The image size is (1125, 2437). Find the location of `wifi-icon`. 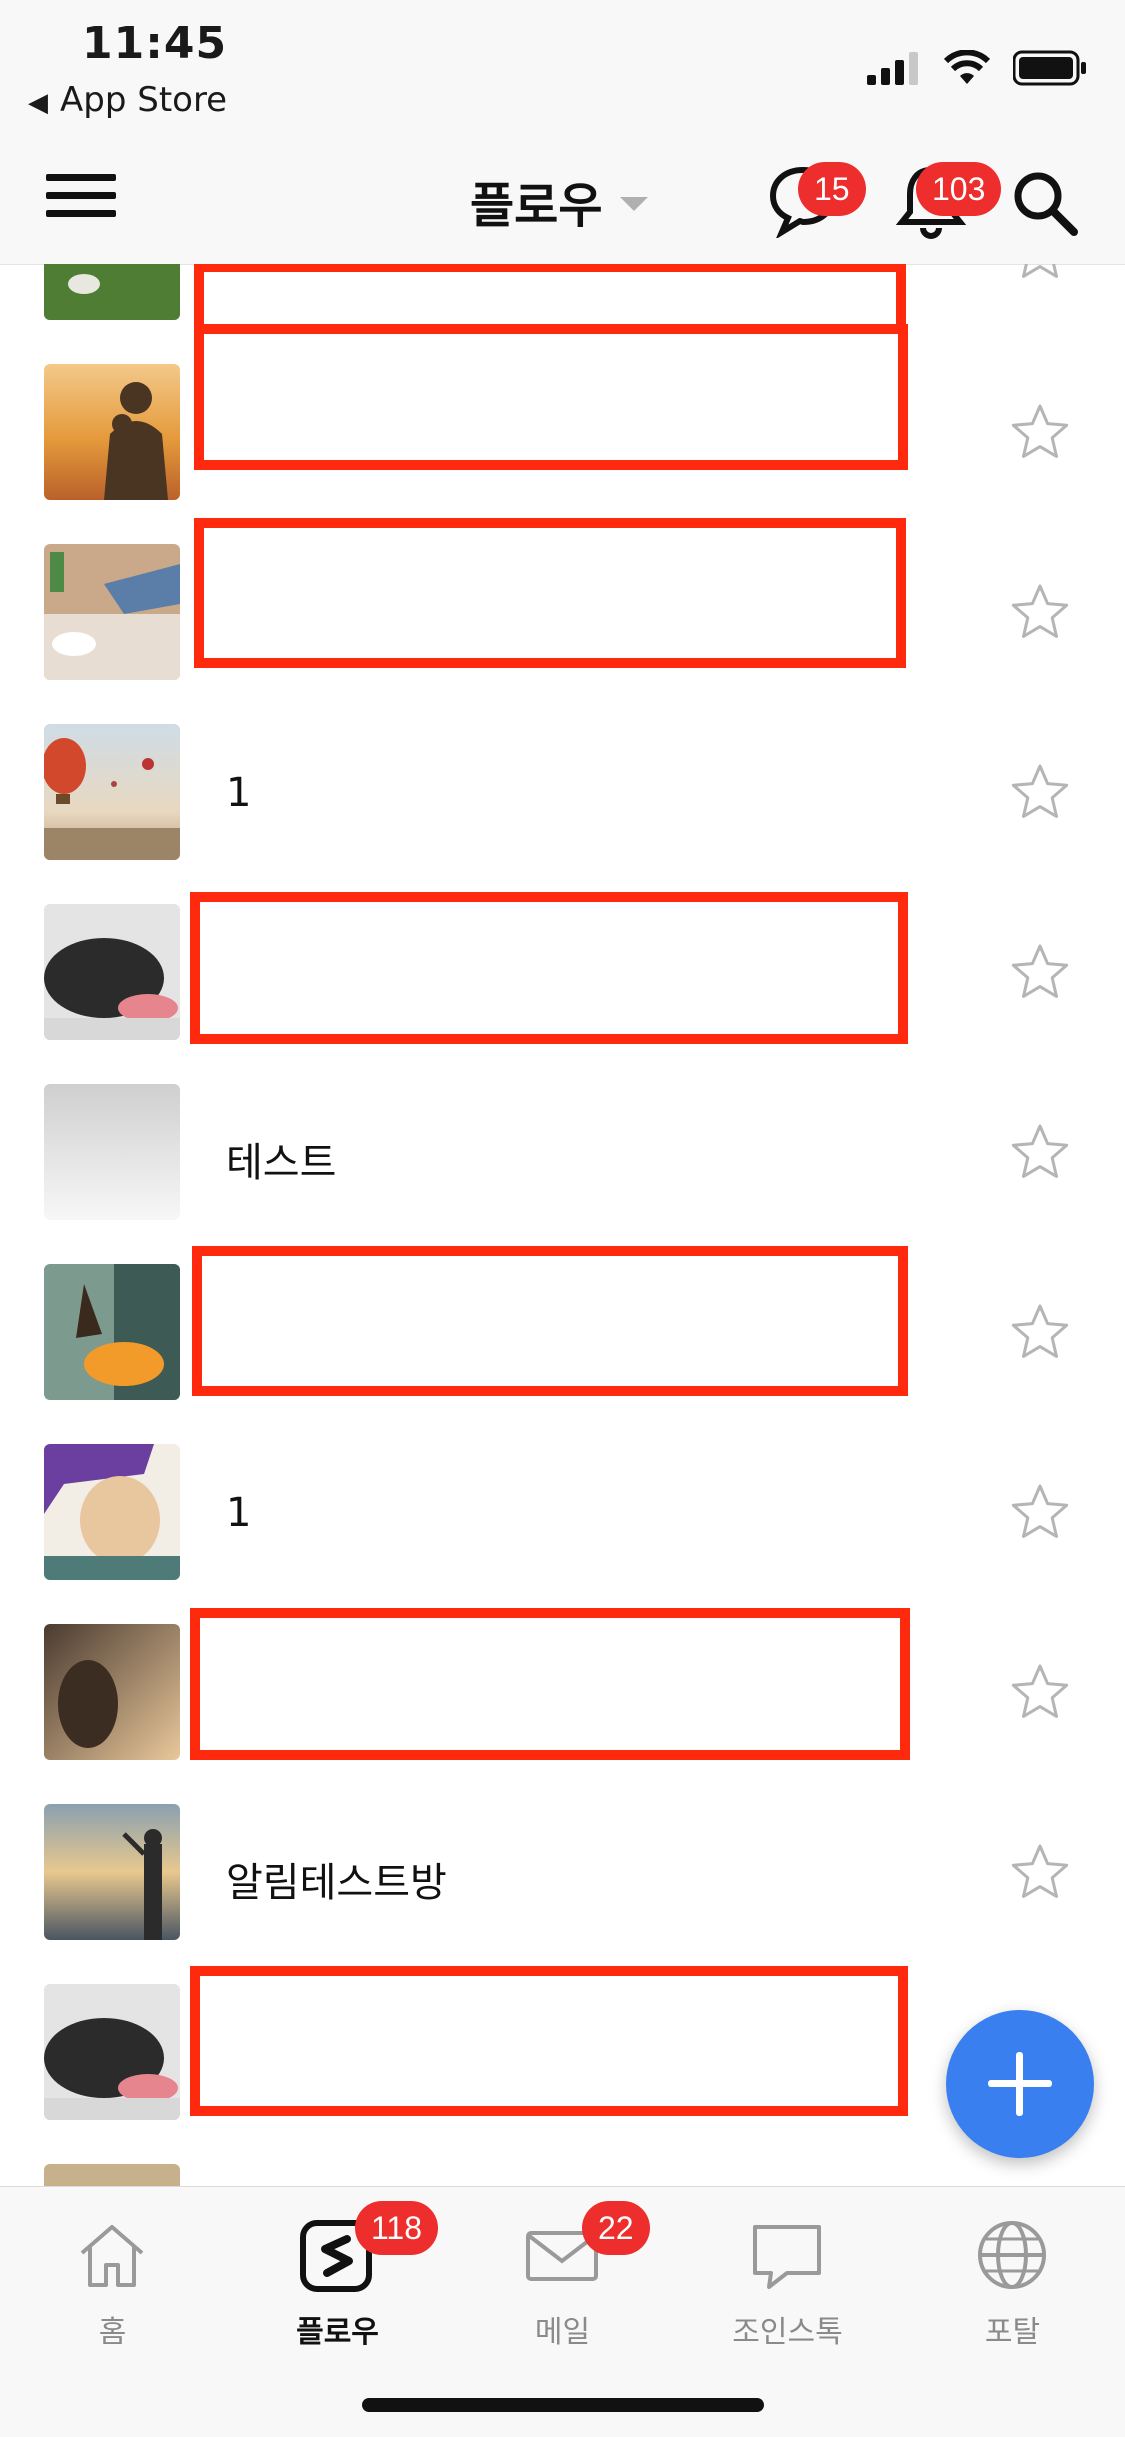

wifi-icon is located at coordinates (967, 67).